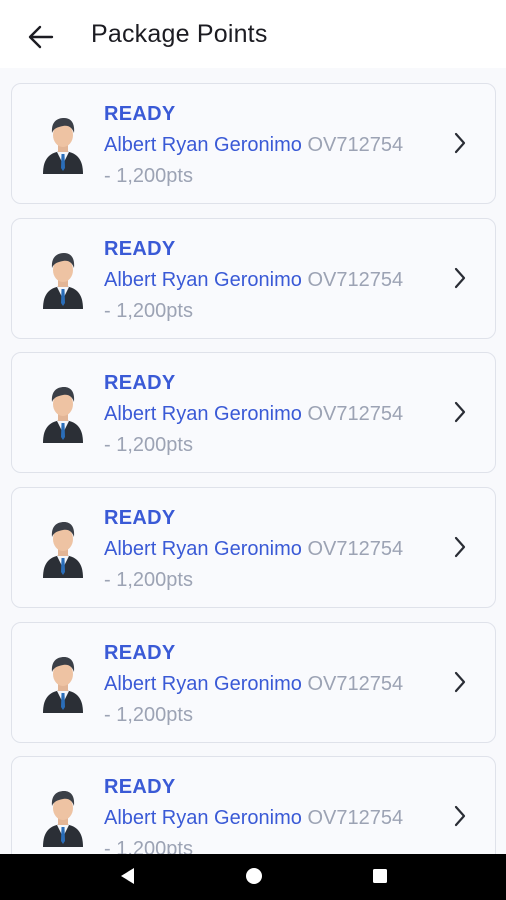  What do you see at coordinates (127, 876) in the screenshot?
I see `triangle-back-icon` at bounding box center [127, 876].